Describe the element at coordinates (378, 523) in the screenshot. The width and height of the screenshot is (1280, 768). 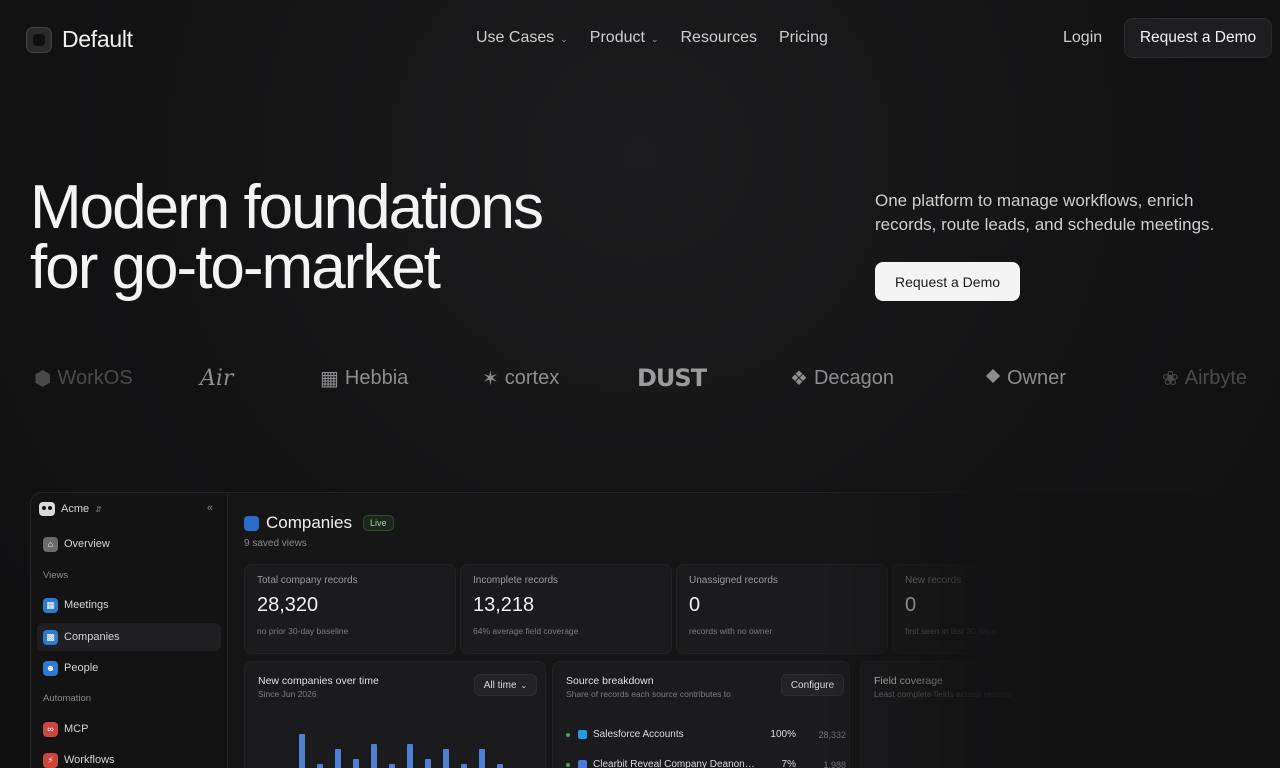
I see `live-badge: Live` at that location.